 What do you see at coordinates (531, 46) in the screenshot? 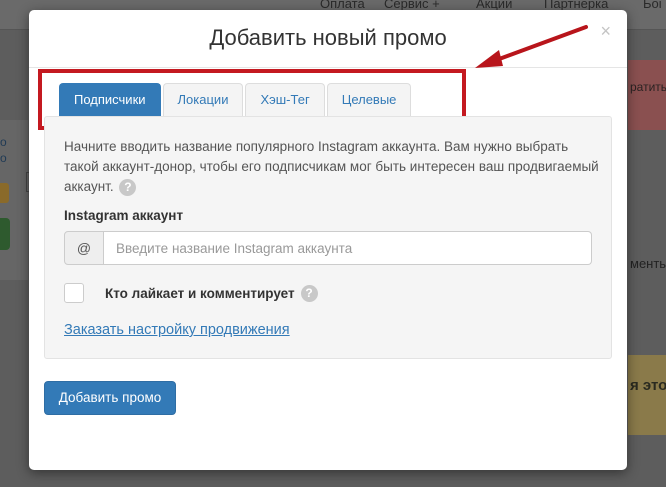
I see `annotation-arrow-icon` at bounding box center [531, 46].